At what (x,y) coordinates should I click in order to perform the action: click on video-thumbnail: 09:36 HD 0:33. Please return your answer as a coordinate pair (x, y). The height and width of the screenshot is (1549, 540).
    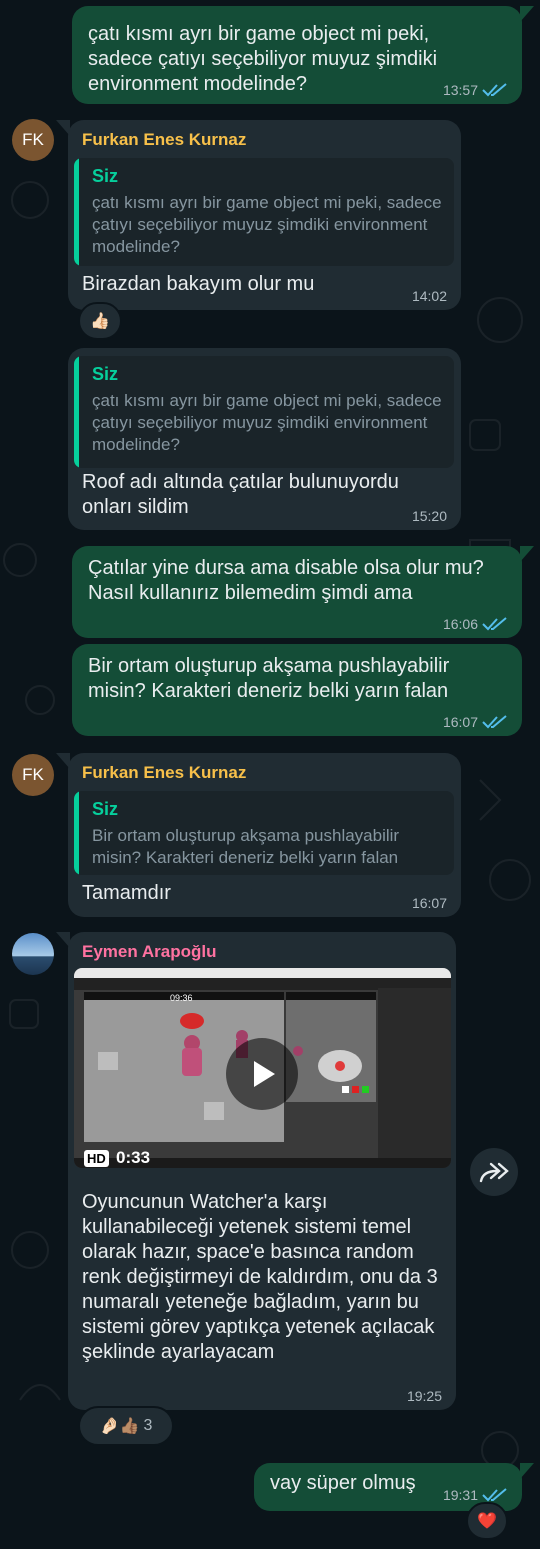
    Looking at the image, I should click on (262, 1068).